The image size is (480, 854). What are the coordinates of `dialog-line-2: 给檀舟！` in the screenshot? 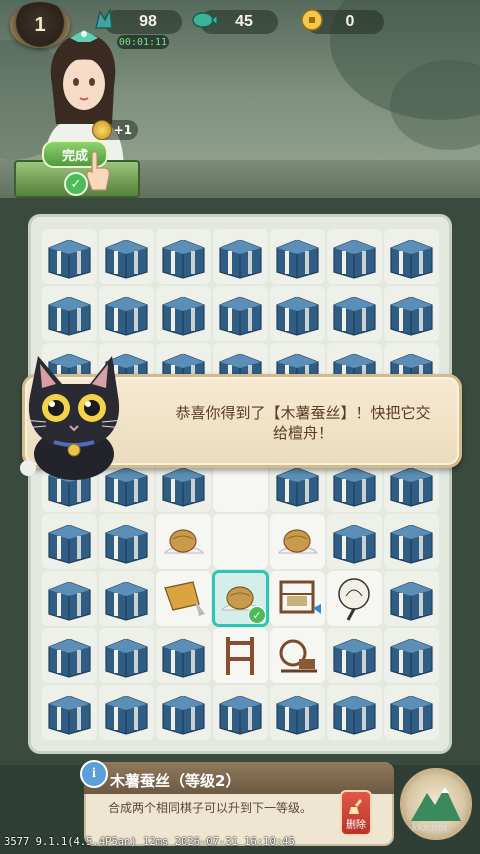 It's located at (302, 433).